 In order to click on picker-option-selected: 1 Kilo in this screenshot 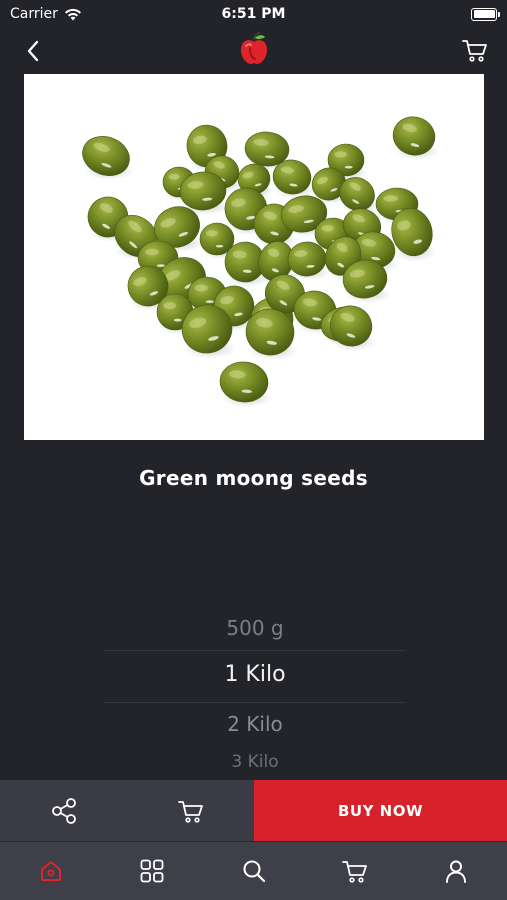, I will do `click(255, 674)`.